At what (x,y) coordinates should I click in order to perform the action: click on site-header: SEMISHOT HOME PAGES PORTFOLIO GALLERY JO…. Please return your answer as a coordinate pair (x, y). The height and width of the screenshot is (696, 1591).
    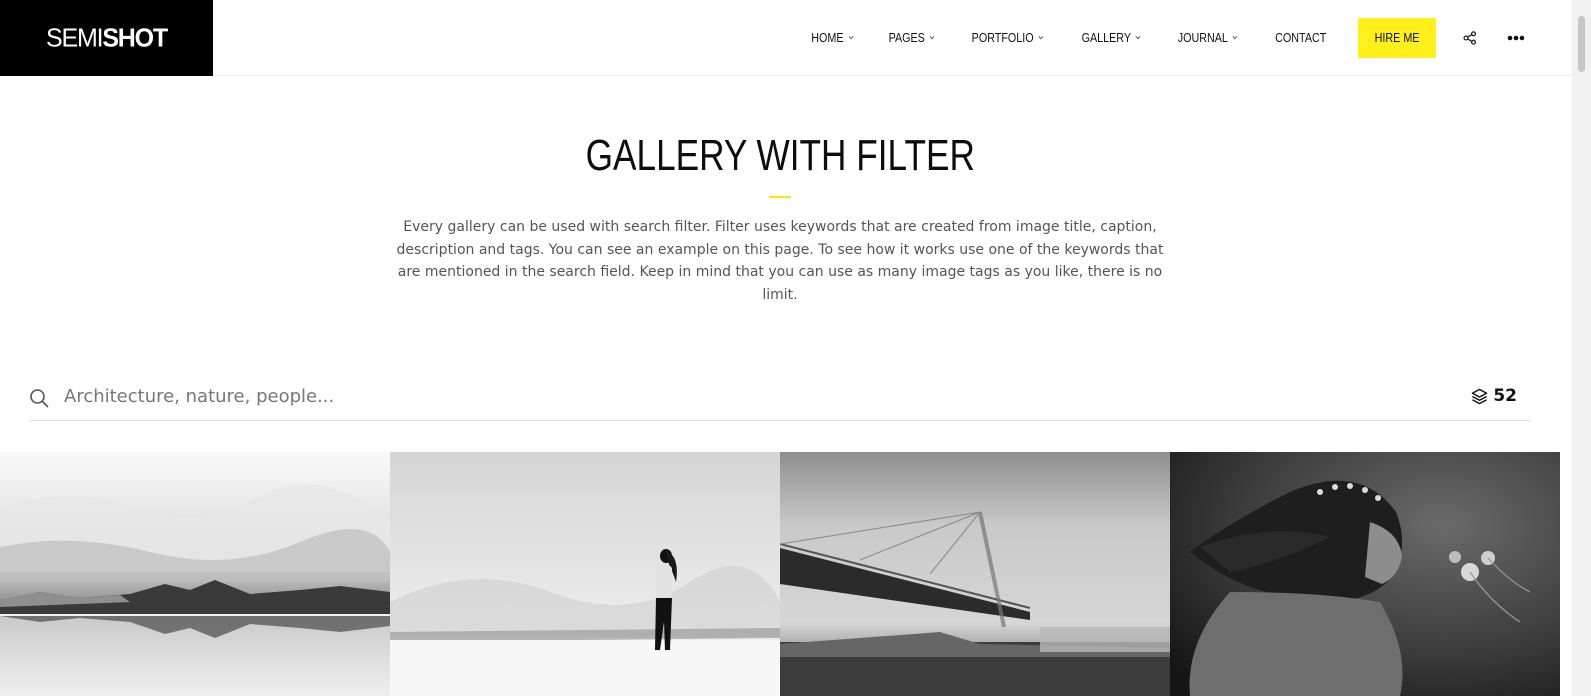
    Looking at the image, I should click on (786, 38).